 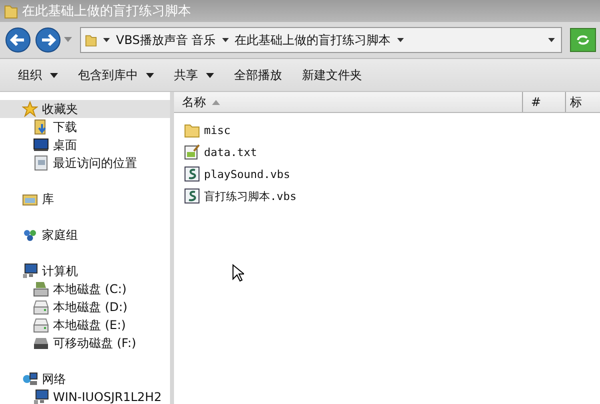 I want to click on star-icon, so click(x=30, y=109).